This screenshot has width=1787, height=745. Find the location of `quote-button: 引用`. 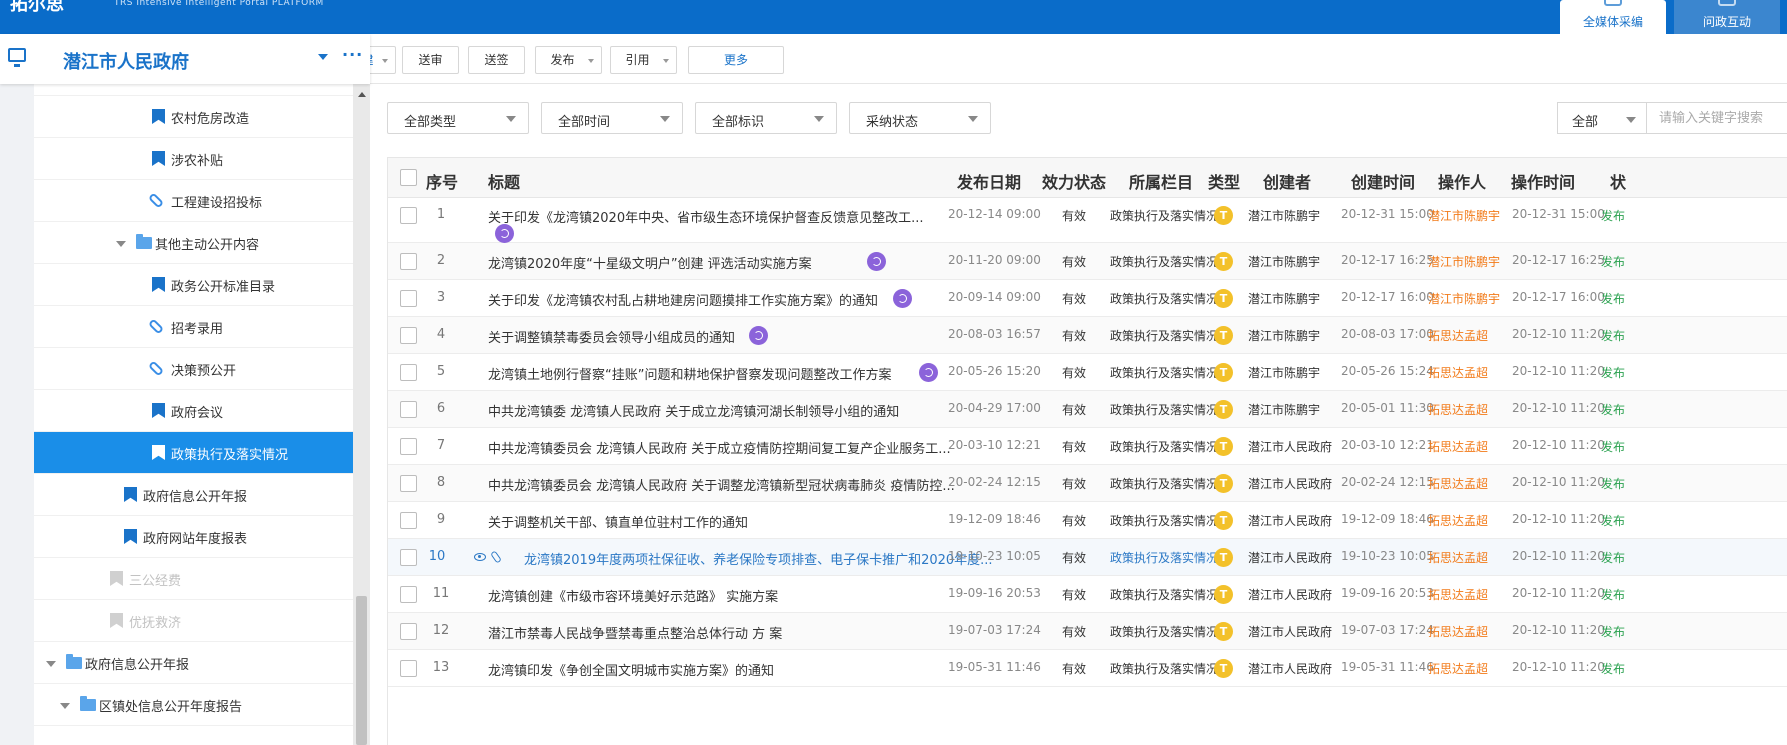

quote-button: 引用 is located at coordinates (643, 60).